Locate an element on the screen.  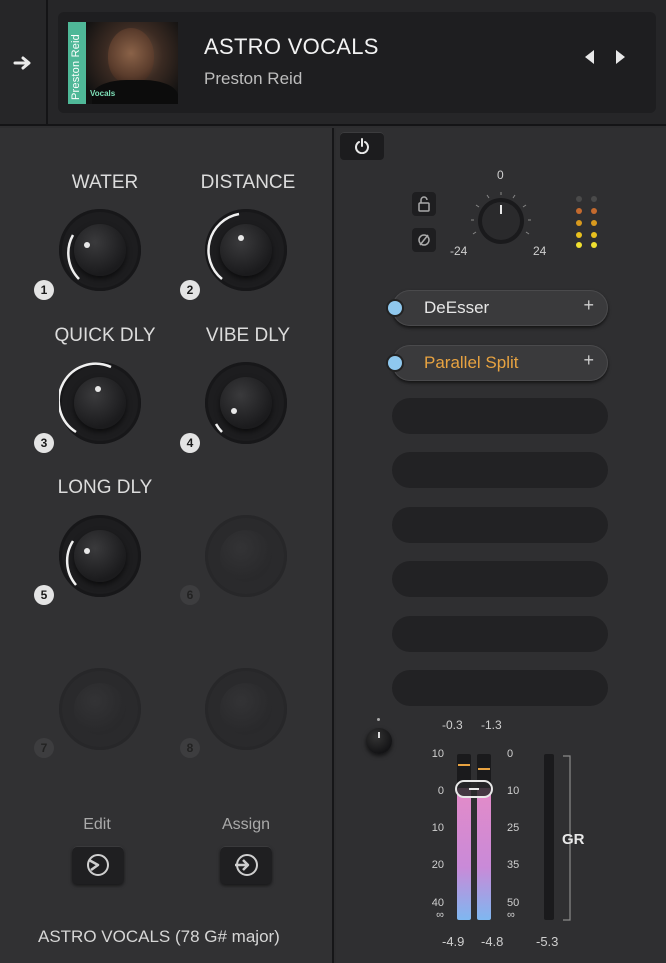
track-title: ASTRO VOCALS is located at coordinates (291, 46).